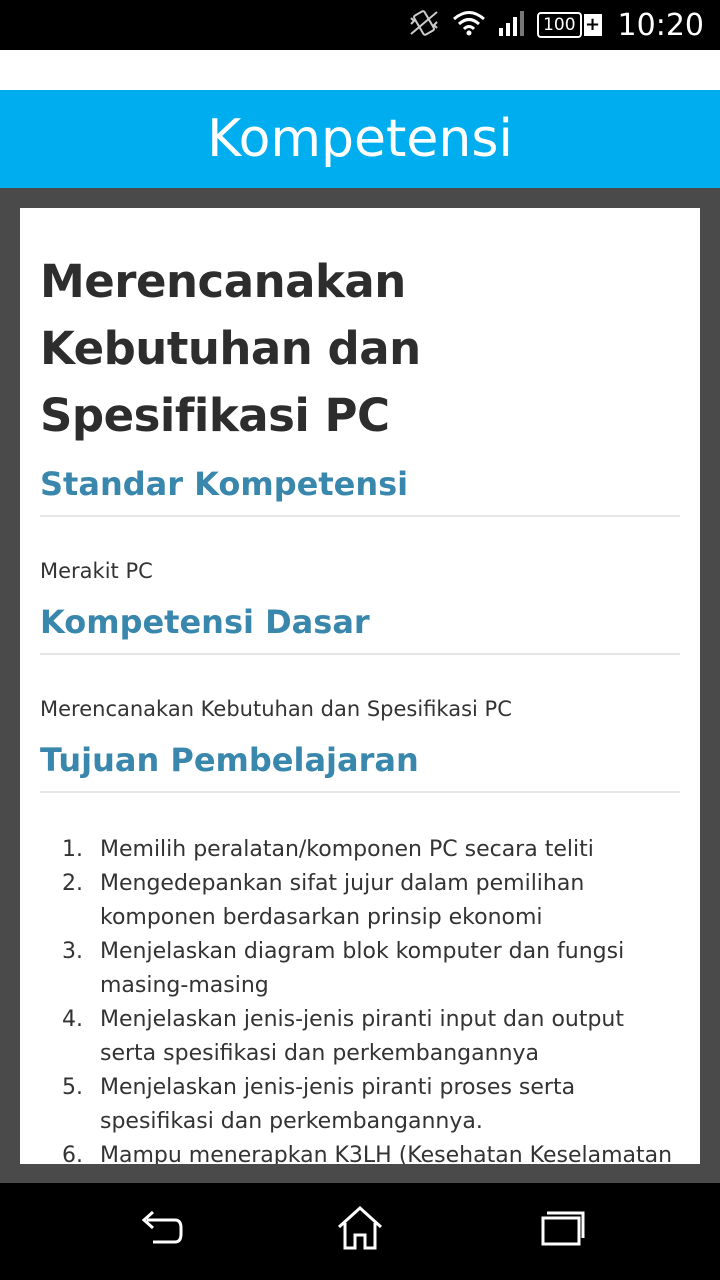 The width and height of the screenshot is (720, 1280). I want to click on recents-button, so click(560, 1230).